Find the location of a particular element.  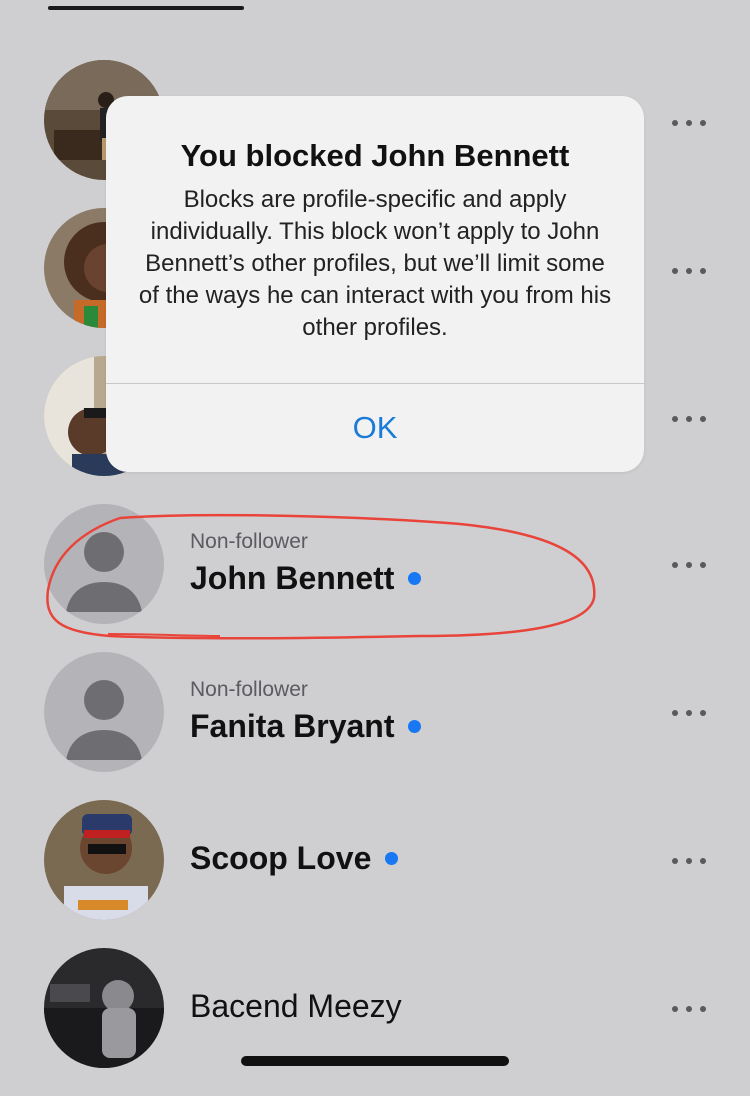

row-name: Bacend Meezy is located at coordinates (296, 1006).